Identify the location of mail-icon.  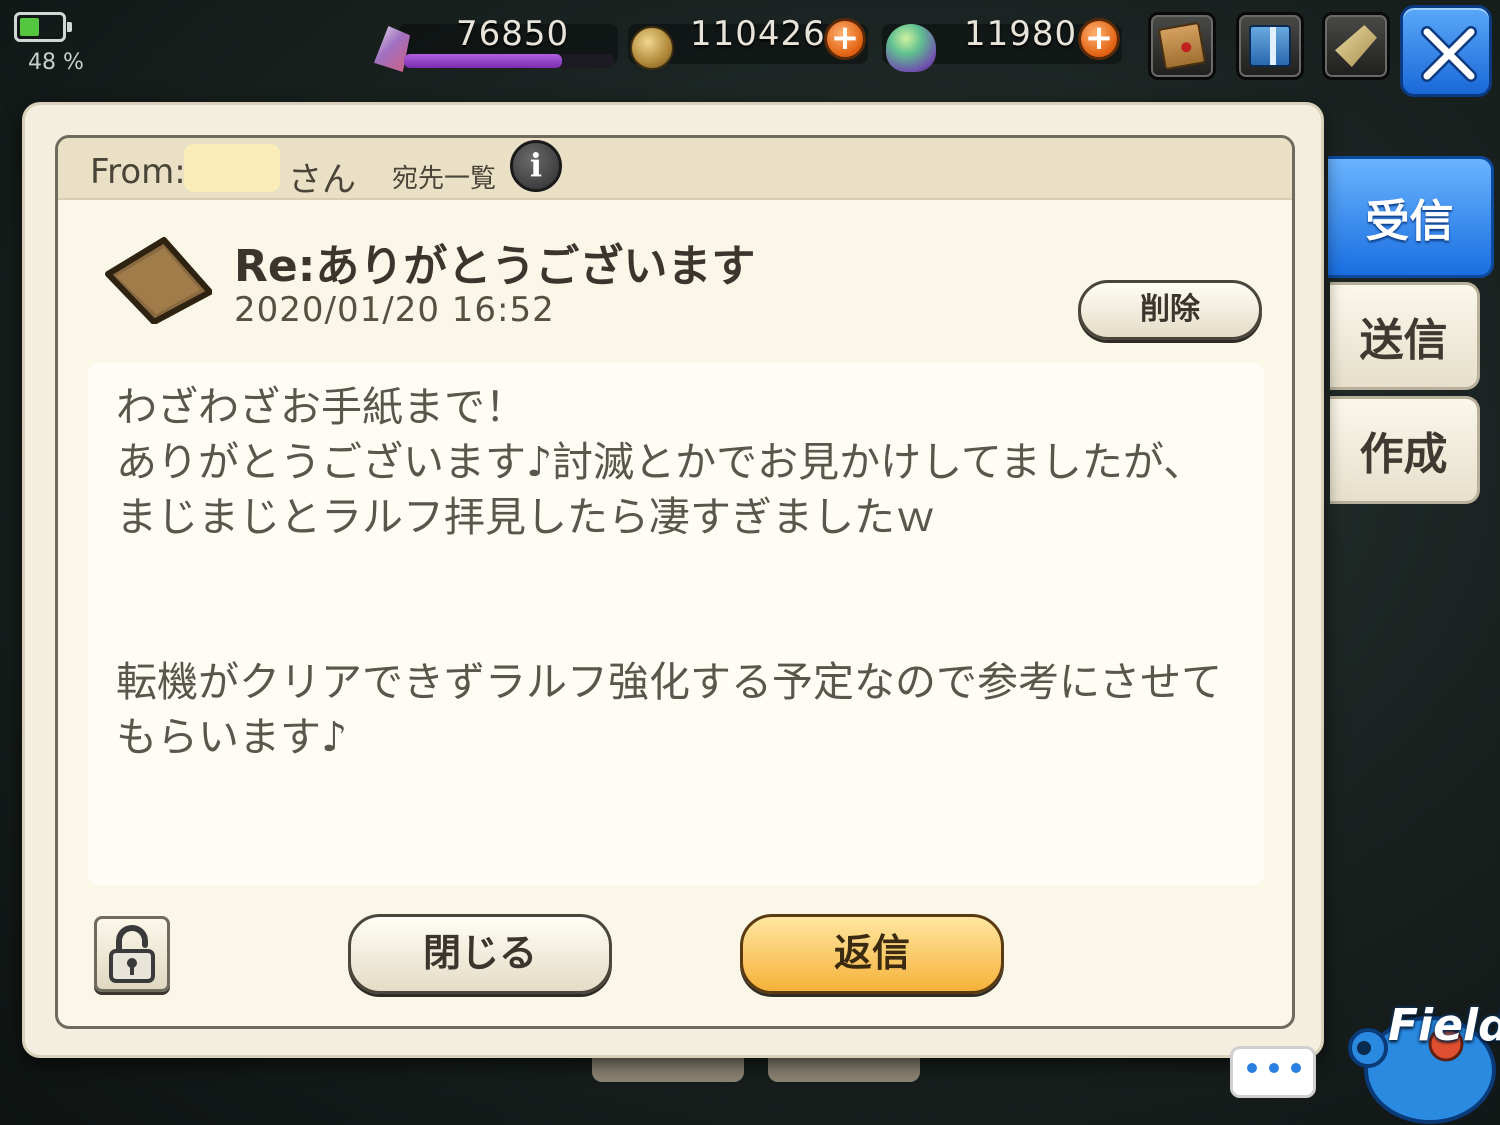
(1182, 46).